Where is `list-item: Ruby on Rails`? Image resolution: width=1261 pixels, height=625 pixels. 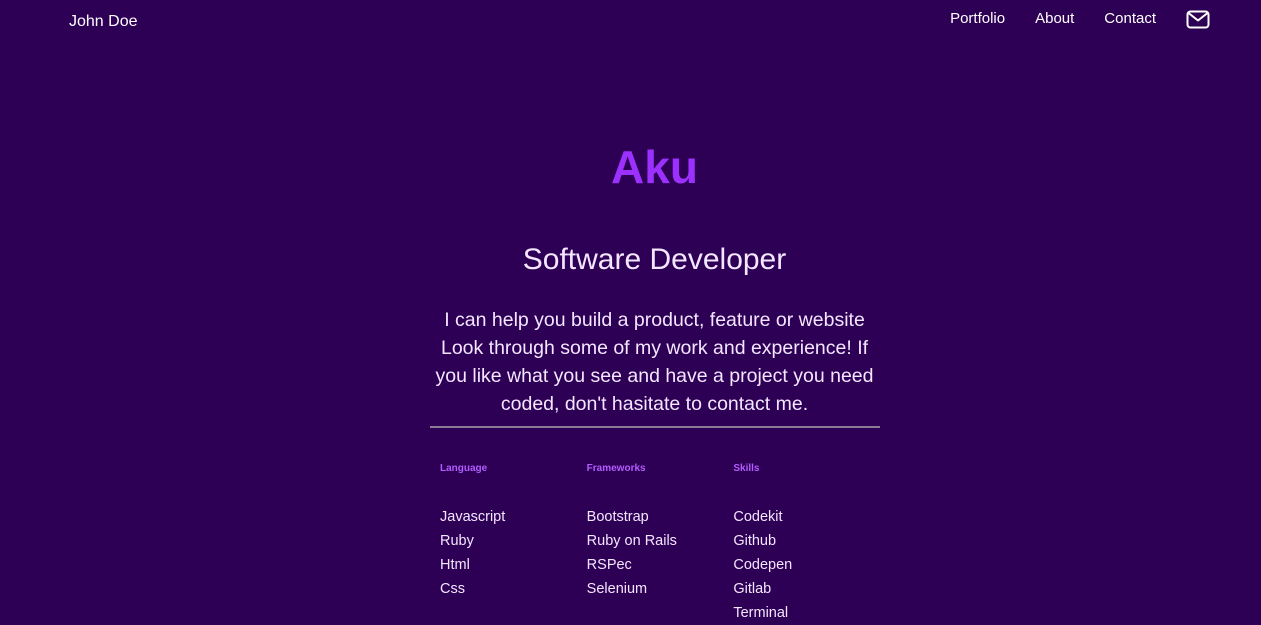
list-item: Ruby on Rails is located at coordinates (631, 541).